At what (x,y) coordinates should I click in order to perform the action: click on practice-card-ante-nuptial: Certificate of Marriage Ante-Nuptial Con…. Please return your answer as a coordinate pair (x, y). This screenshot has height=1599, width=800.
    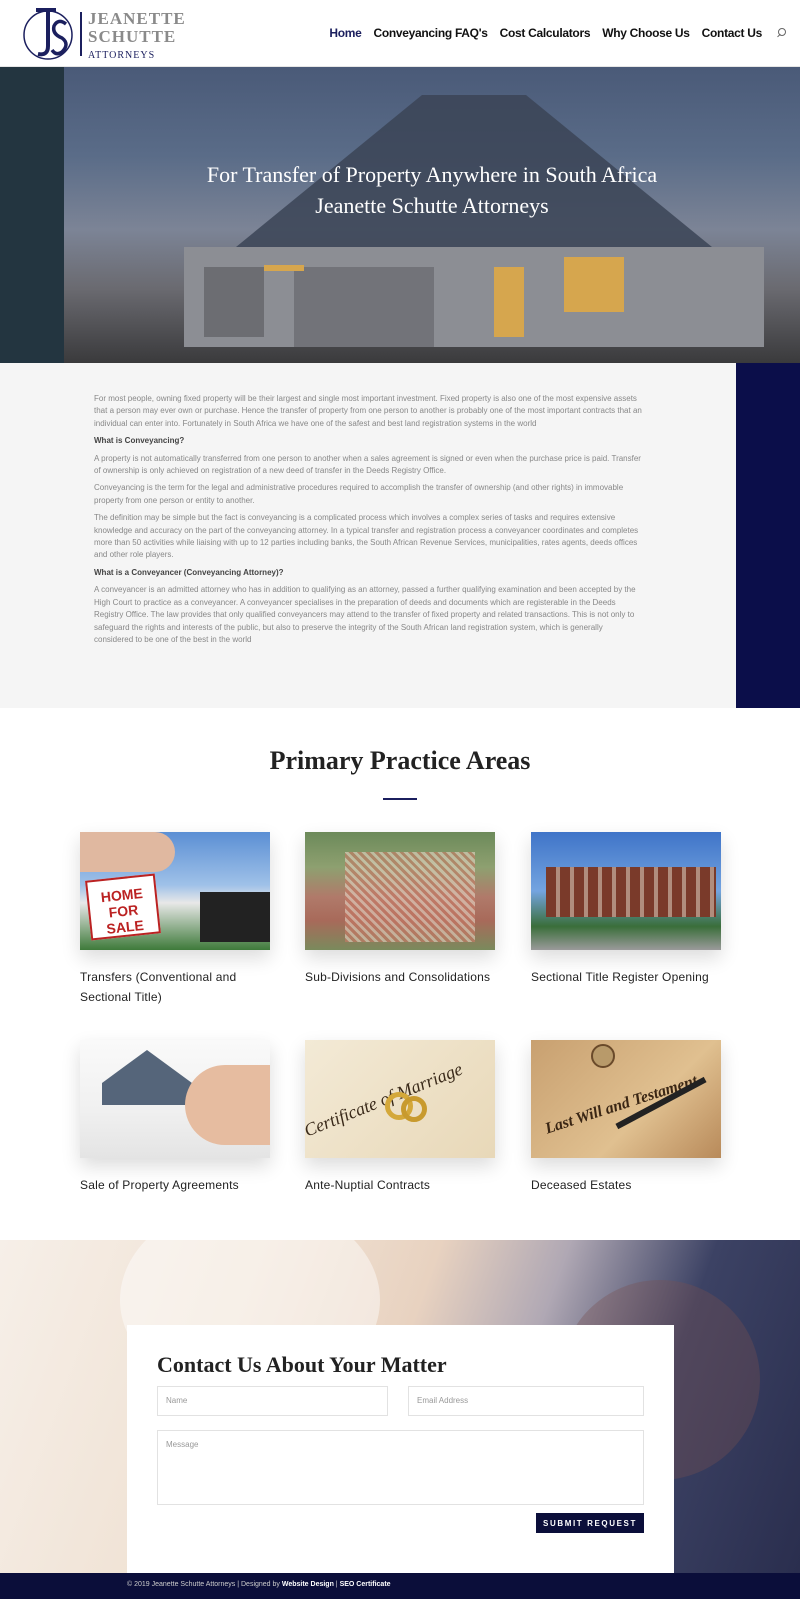
    Looking at the image, I should click on (400, 1117).